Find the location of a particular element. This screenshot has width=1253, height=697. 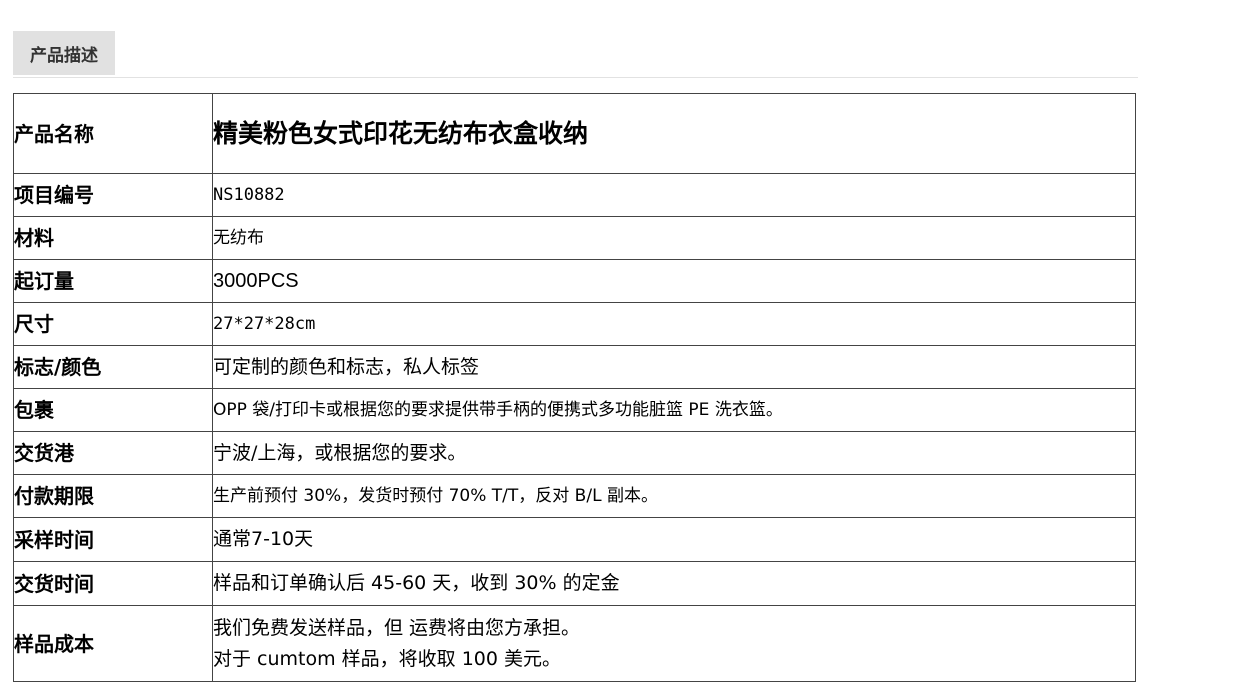

payment-terms-value: 生产前预付 30%，发货时预付 70% T/T，反对 B/L 副本。 is located at coordinates (674, 496).